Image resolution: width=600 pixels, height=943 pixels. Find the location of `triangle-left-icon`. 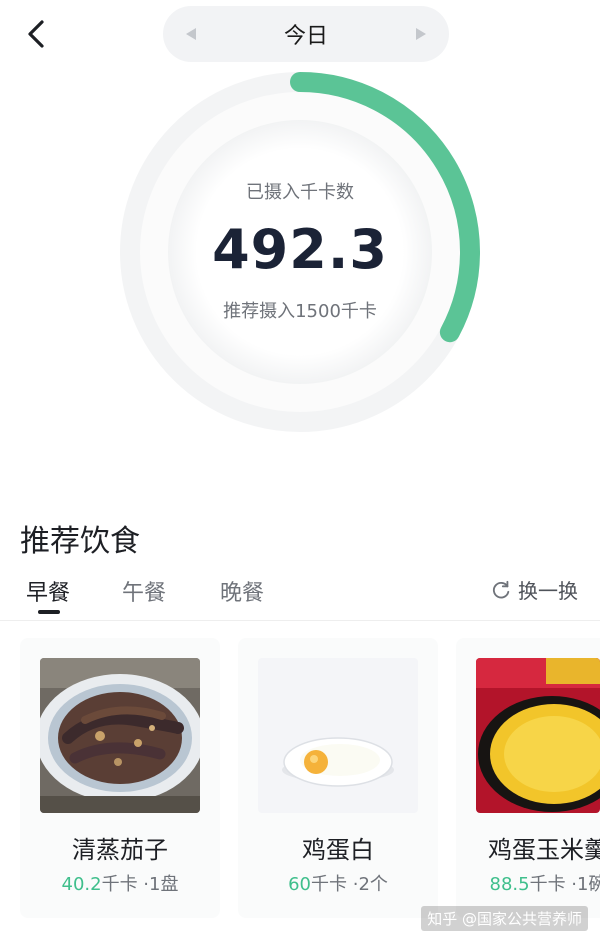

triangle-left-icon is located at coordinates (191, 34).